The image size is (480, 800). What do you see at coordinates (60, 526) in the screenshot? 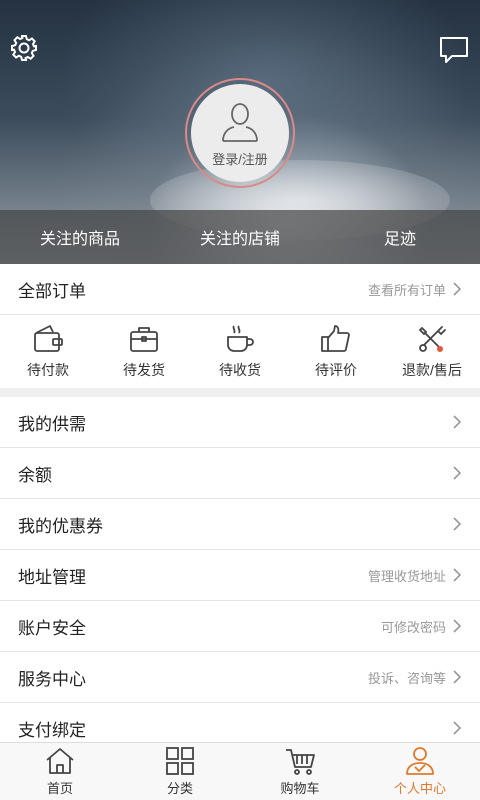
I see `menu-item-label: 我的优惠券` at bounding box center [60, 526].